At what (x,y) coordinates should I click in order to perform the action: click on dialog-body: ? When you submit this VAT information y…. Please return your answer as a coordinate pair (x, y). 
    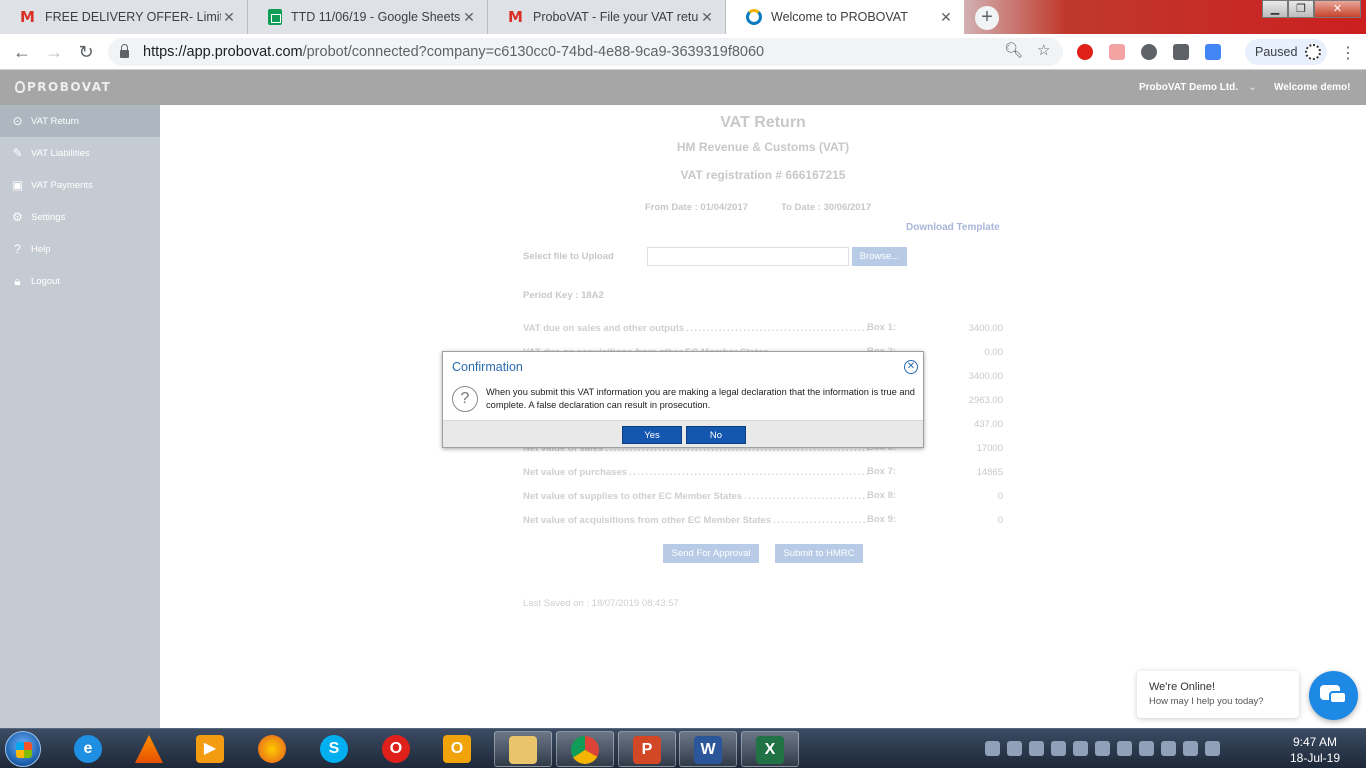
    Looking at the image, I should click on (683, 401).